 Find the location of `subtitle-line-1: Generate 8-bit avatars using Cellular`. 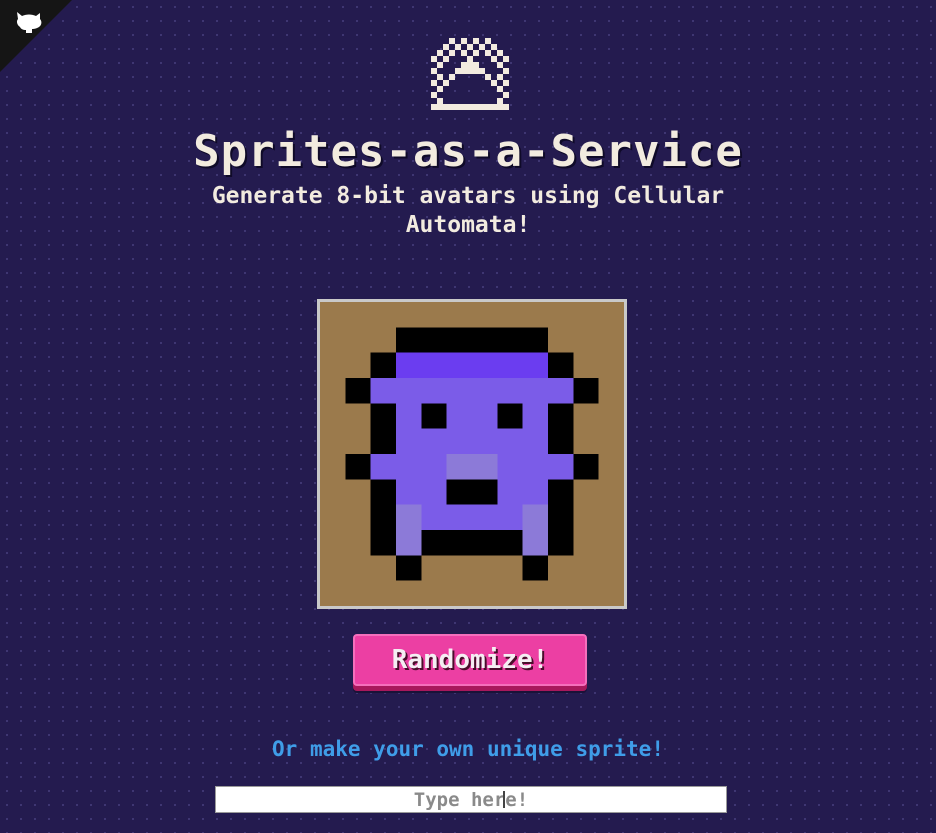

subtitle-line-1: Generate 8-bit avatars using Cellular is located at coordinates (468, 196).